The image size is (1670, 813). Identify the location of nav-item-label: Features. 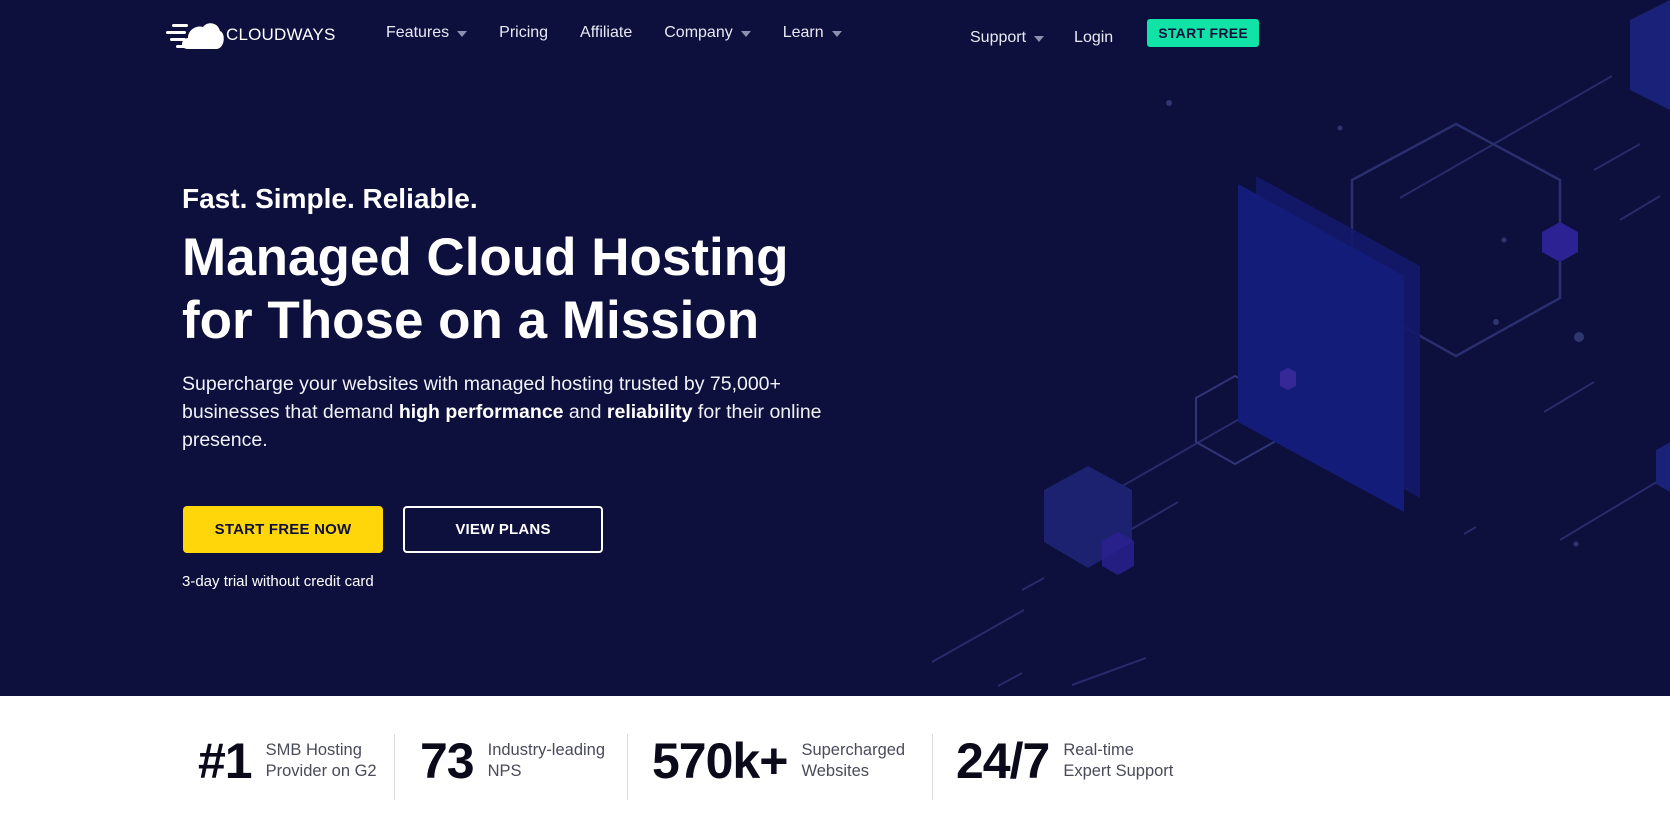
(418, 32).